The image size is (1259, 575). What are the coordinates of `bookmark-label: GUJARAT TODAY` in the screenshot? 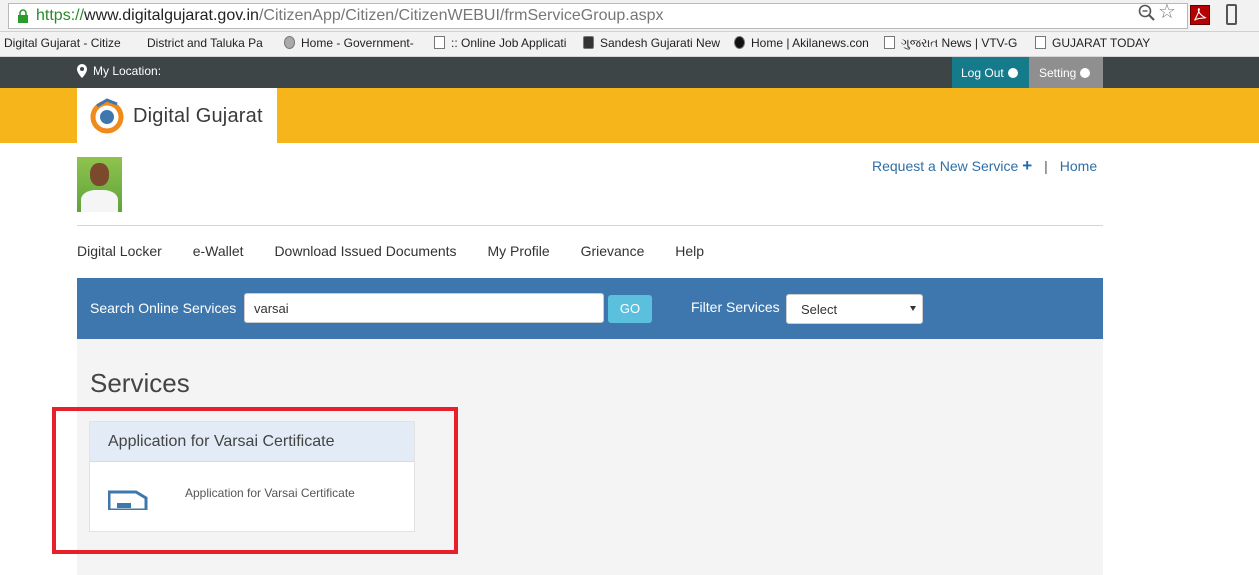 It's located at (1101, 43).